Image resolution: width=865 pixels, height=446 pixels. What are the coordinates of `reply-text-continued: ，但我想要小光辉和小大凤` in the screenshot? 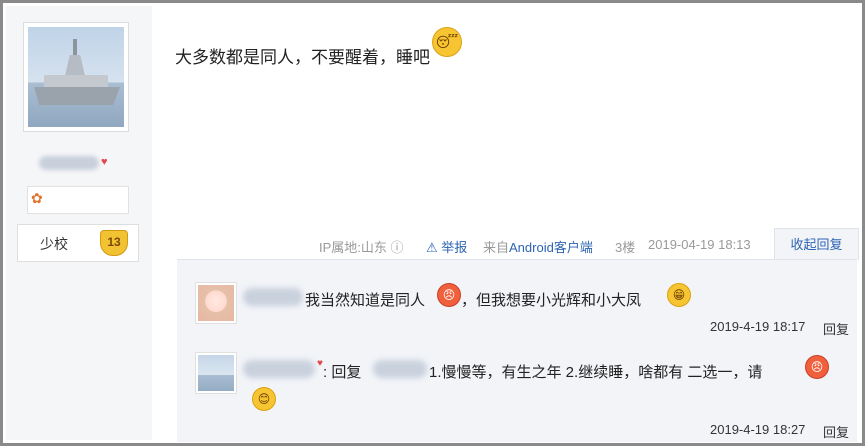 It's located at (551, 300).